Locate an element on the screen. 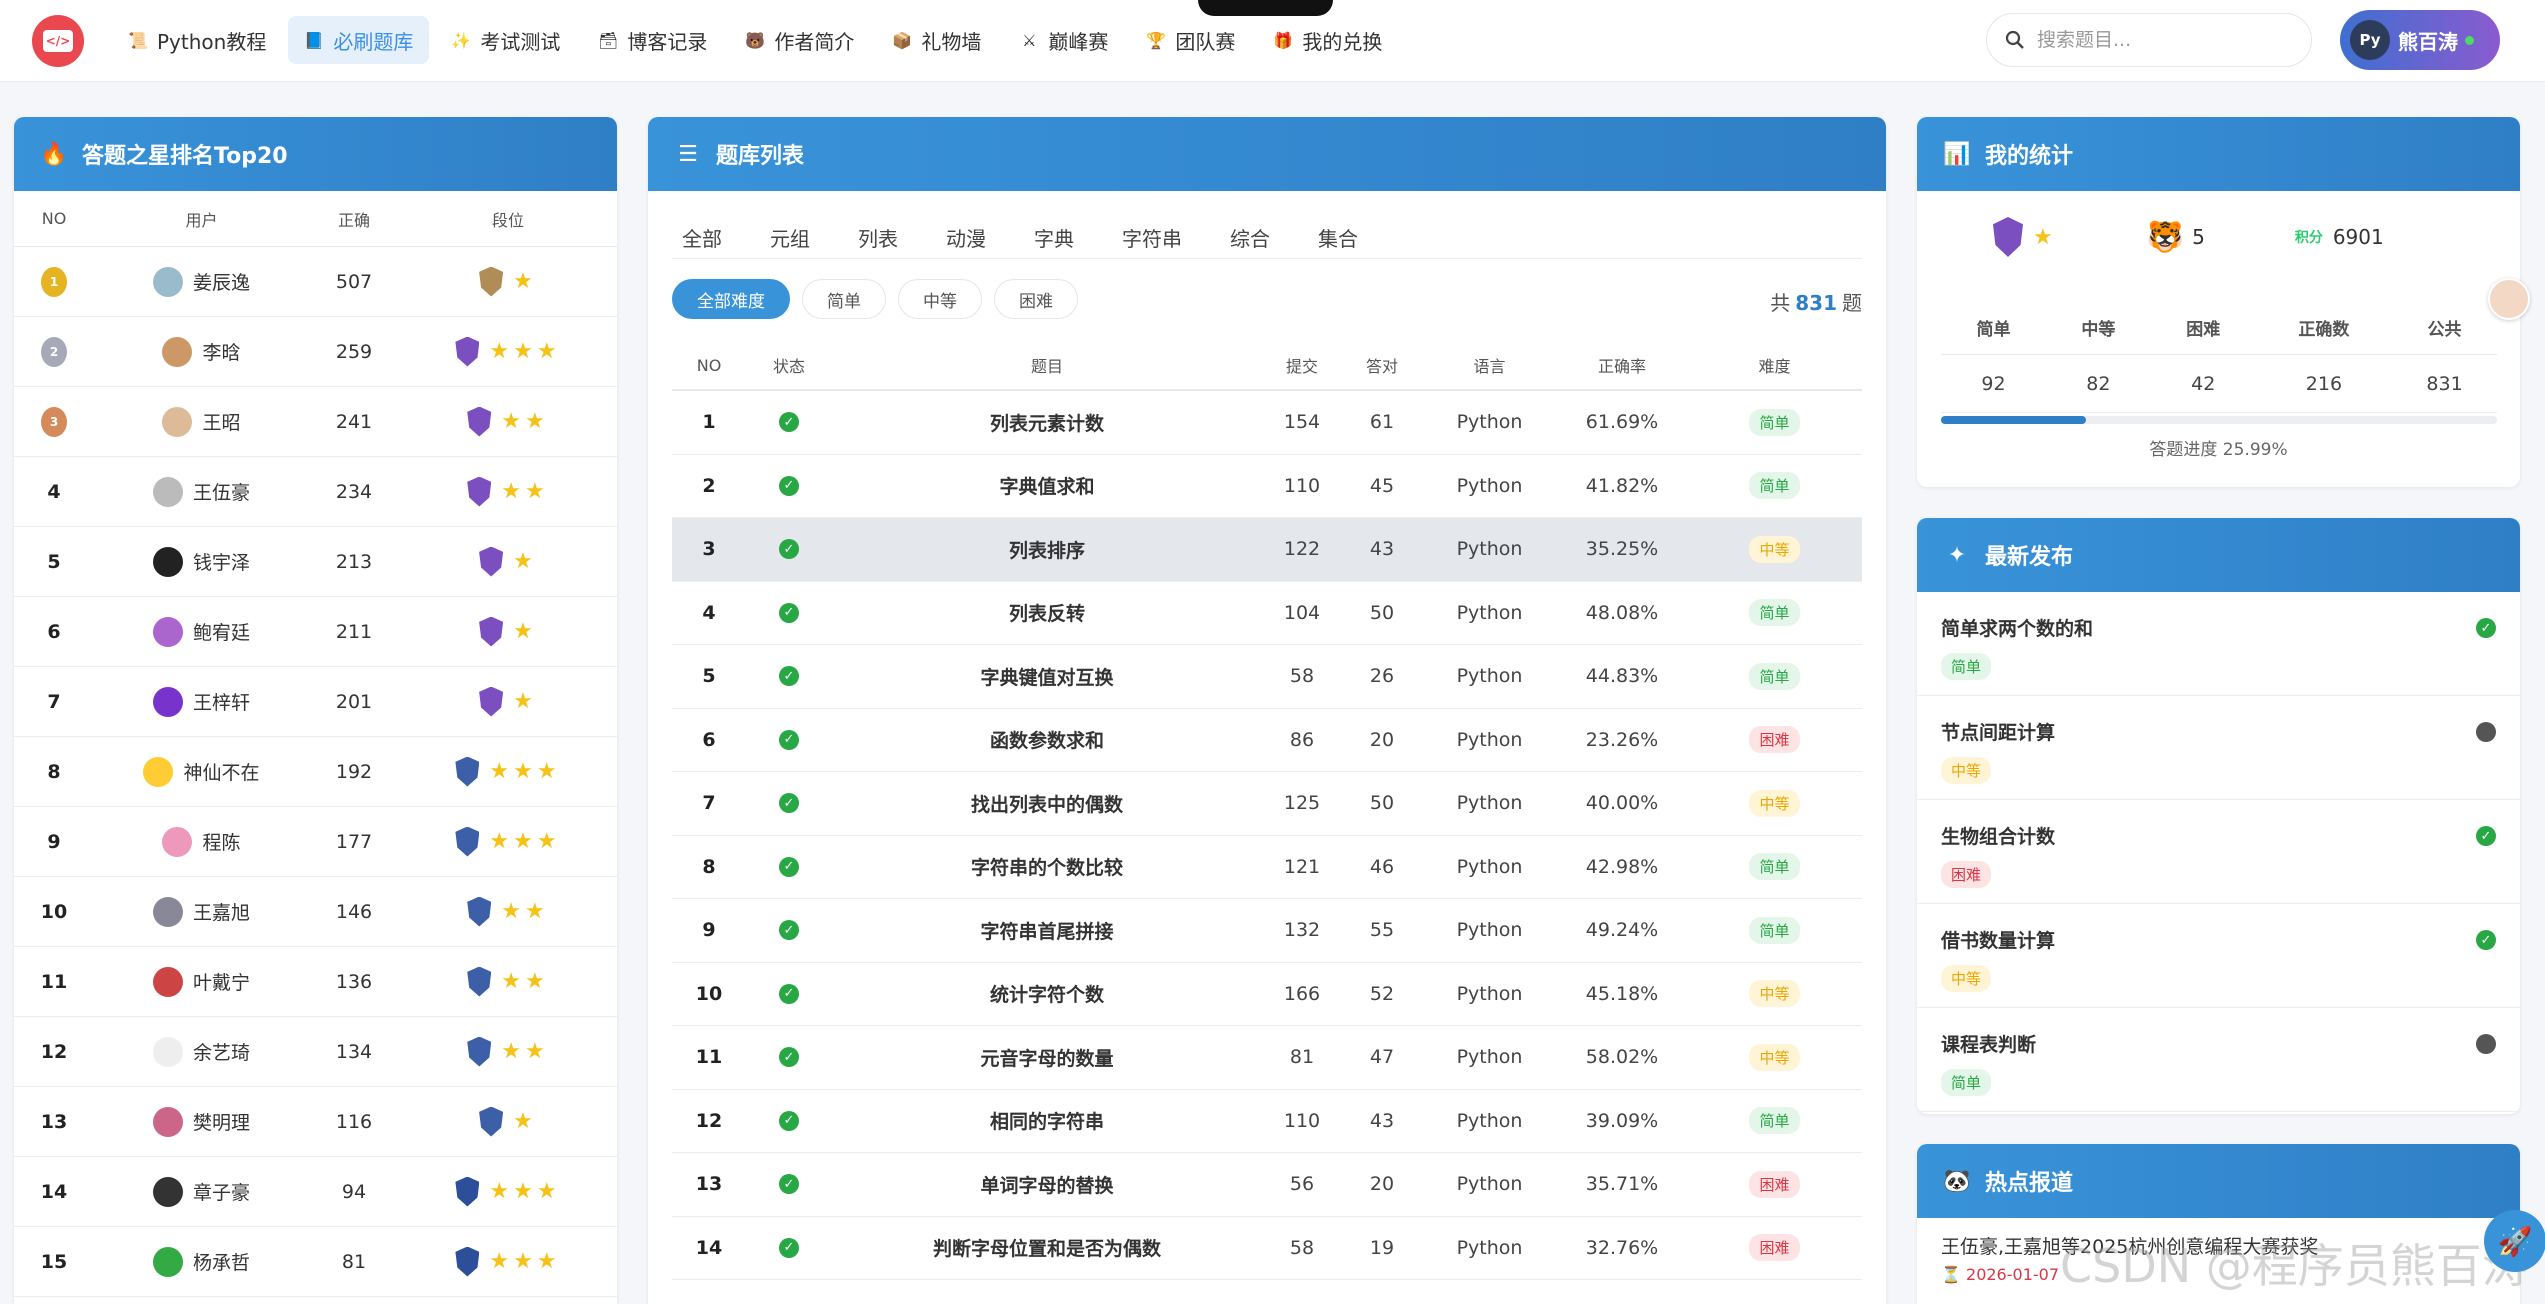  ranking-row: 3 王昭 241 ★ ★ is located at coordinates (315, 422).